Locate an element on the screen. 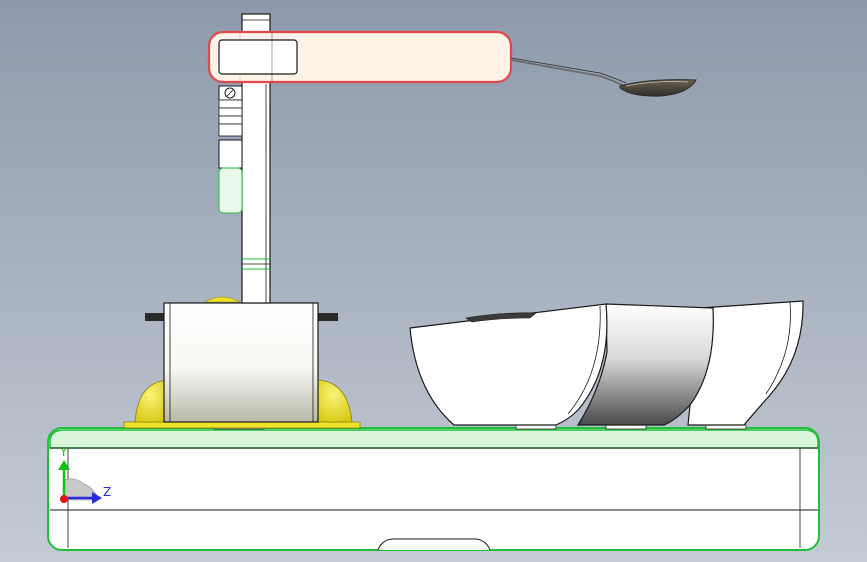  feed-bowls is located at coordinates (606, 363).